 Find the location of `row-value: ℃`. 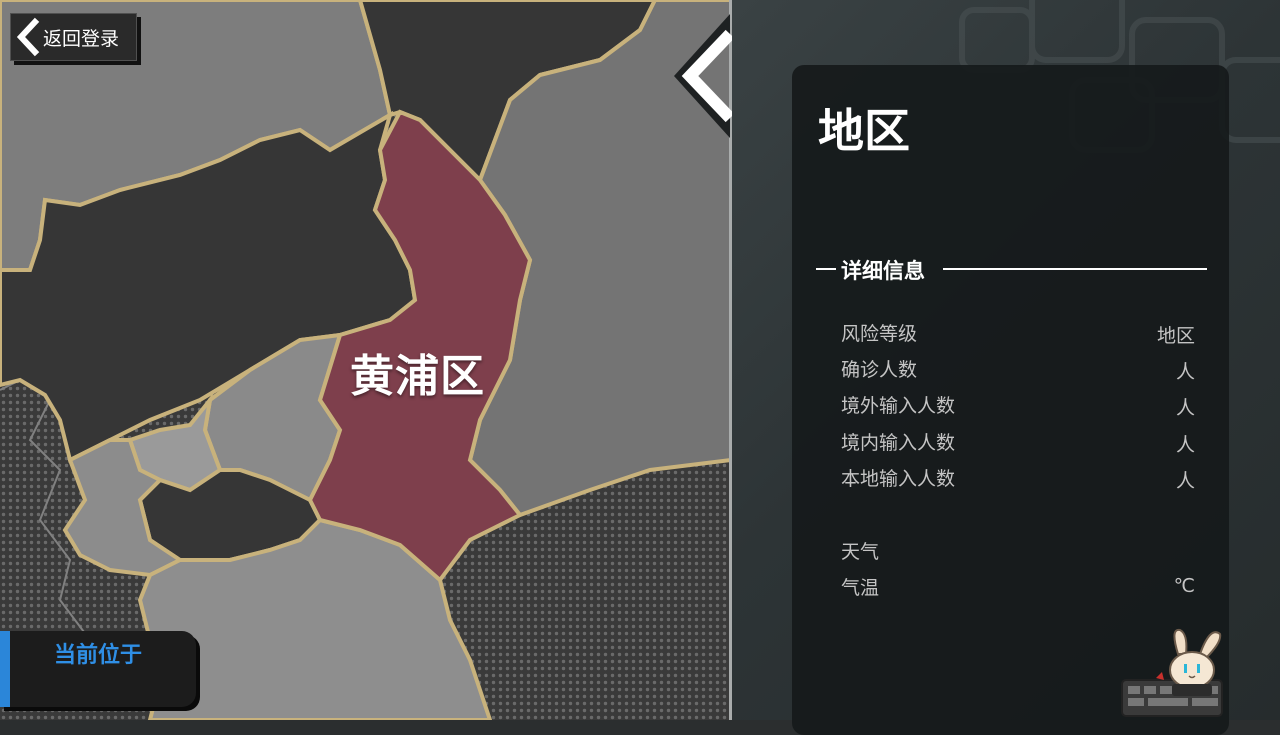

row-value: ℃ is located at coordinates (1184, 586).